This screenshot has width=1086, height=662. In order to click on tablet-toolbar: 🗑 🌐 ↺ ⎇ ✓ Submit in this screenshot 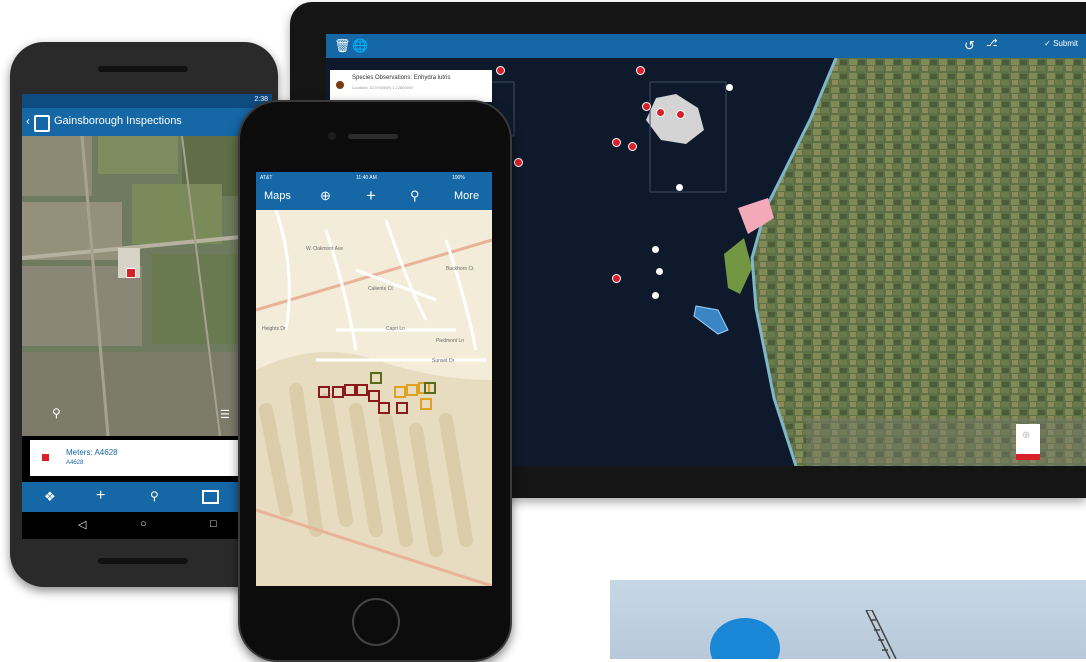, I will do `click(706, 46)`.